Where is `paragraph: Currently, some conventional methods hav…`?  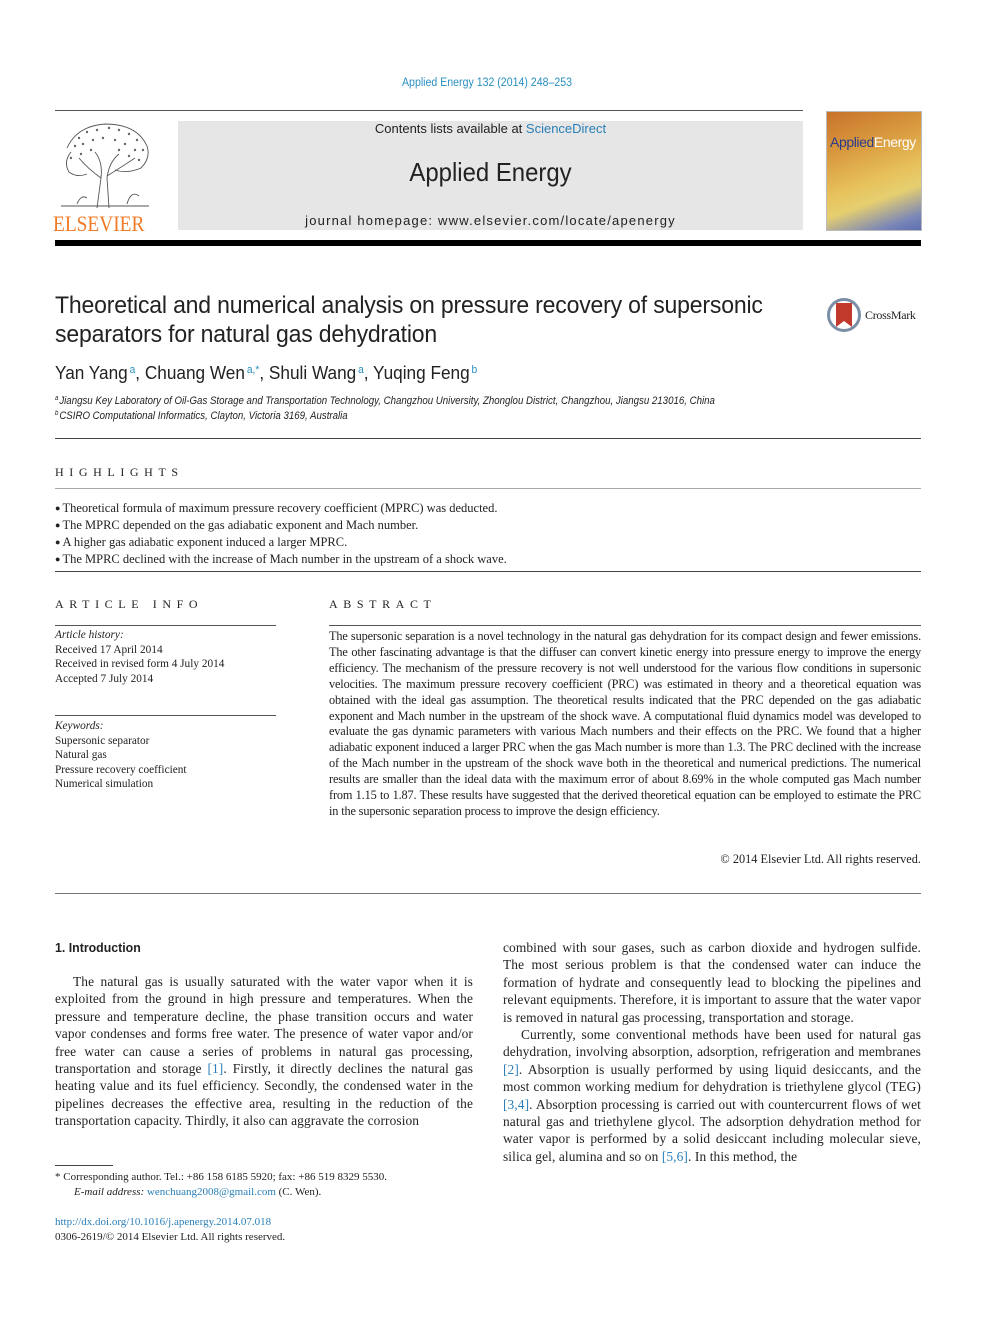 paragraph: Currently, some conventional methods hav… is located at coordinates (712, 1095).